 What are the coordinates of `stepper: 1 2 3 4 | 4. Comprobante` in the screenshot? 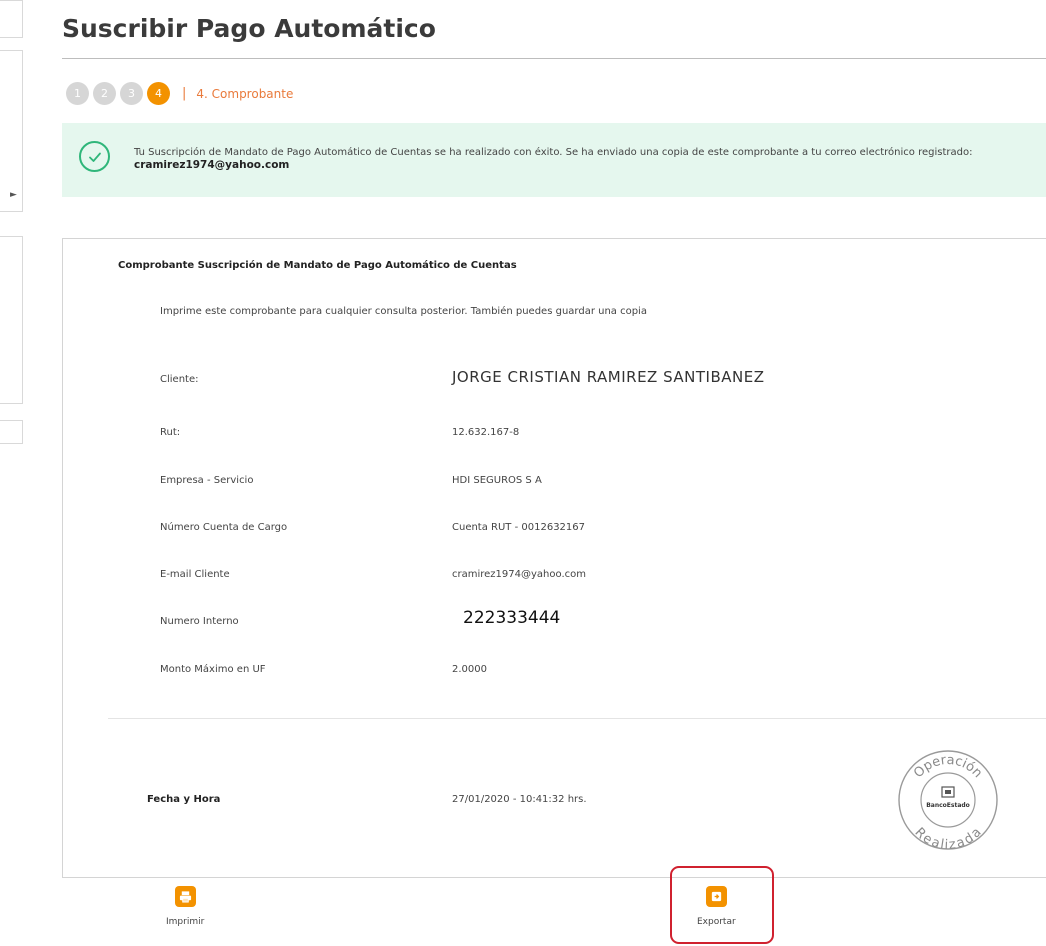 It's located at (179, 93).